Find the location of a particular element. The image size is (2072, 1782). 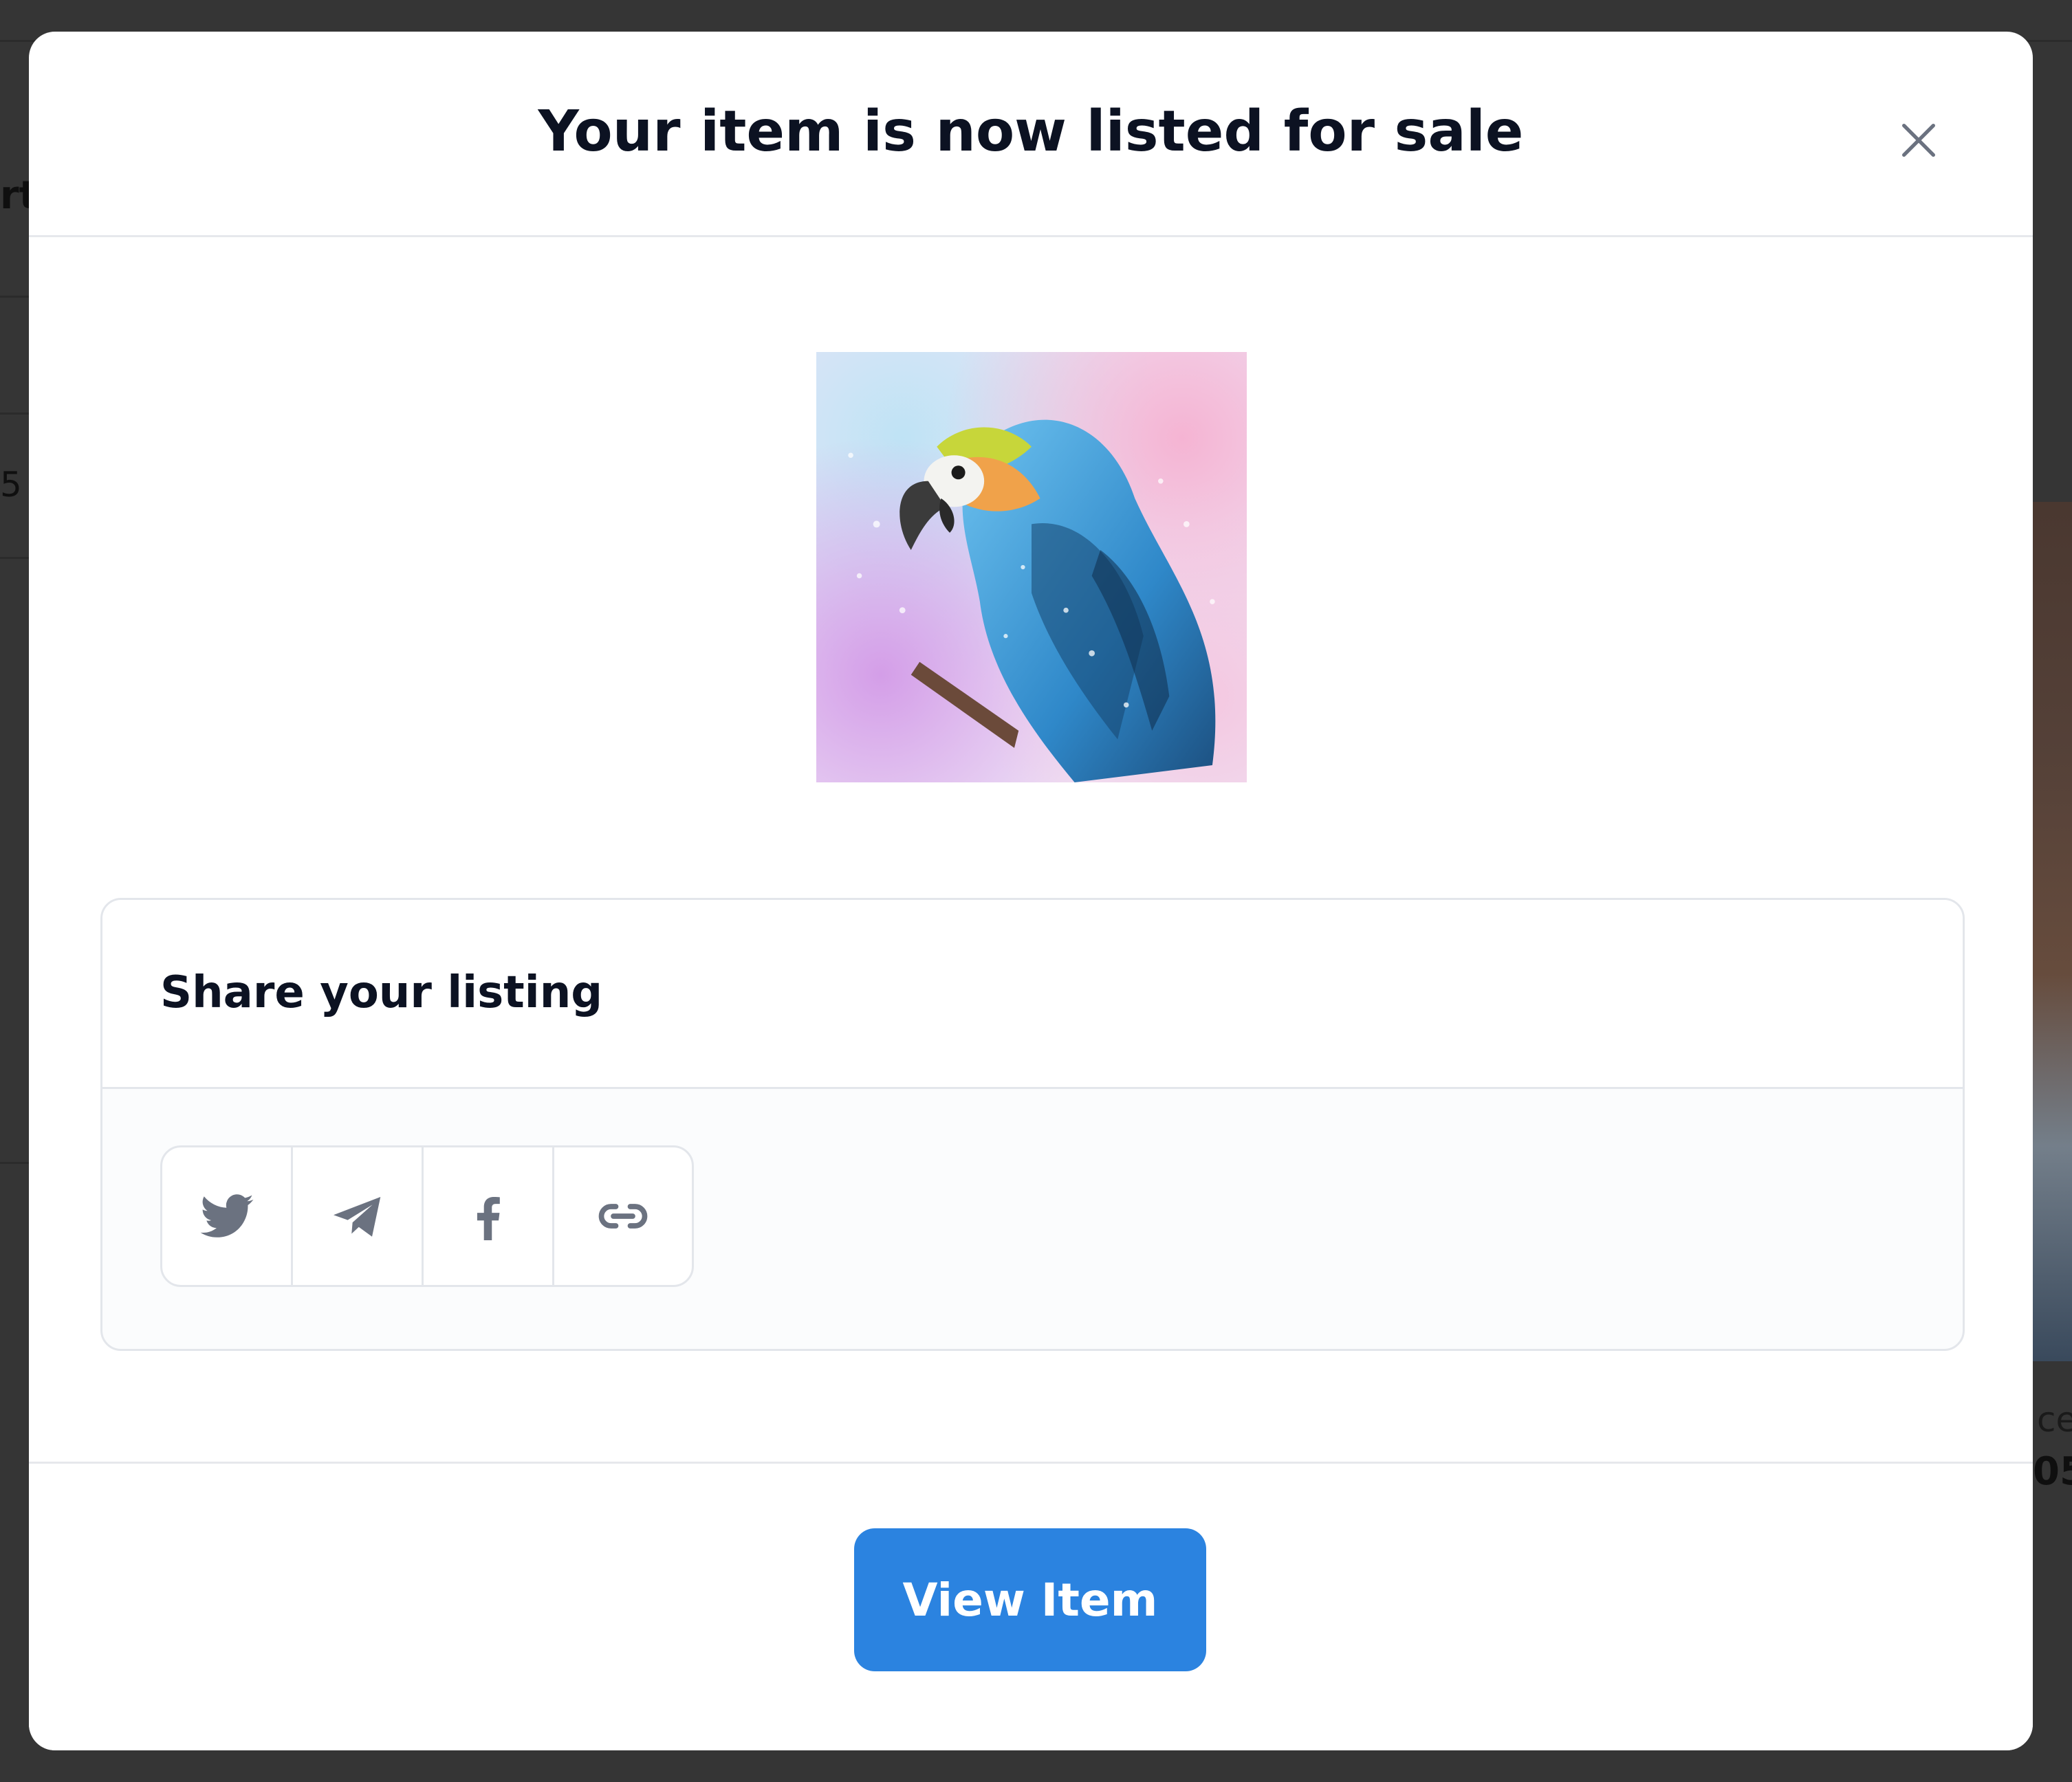

background-text-fragment: 05 is located at coordinates (2052, 1471).